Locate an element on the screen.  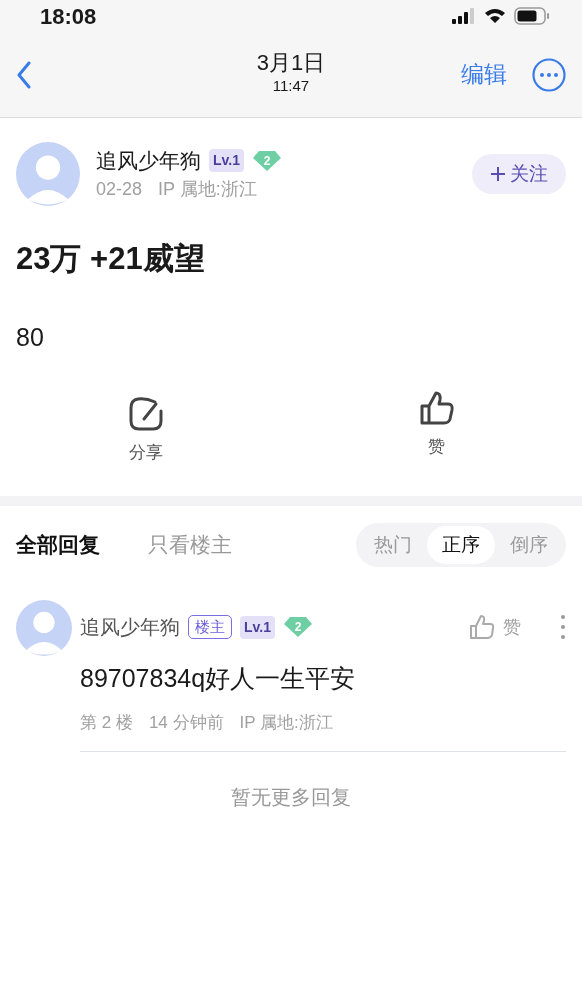
battery-icon is located at coordinates (532, 16).